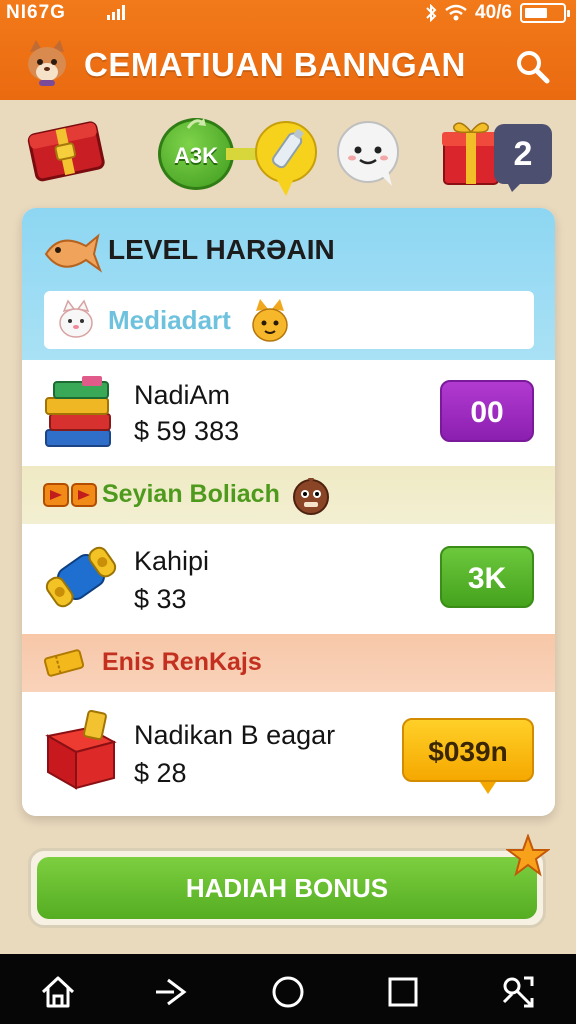 The width and height of the screenshot is (576, 1024). What do you see at coordinates (169, 320) in the screenshot?
I see `sub-label: Mediadart` at bounding box center [169, 320].